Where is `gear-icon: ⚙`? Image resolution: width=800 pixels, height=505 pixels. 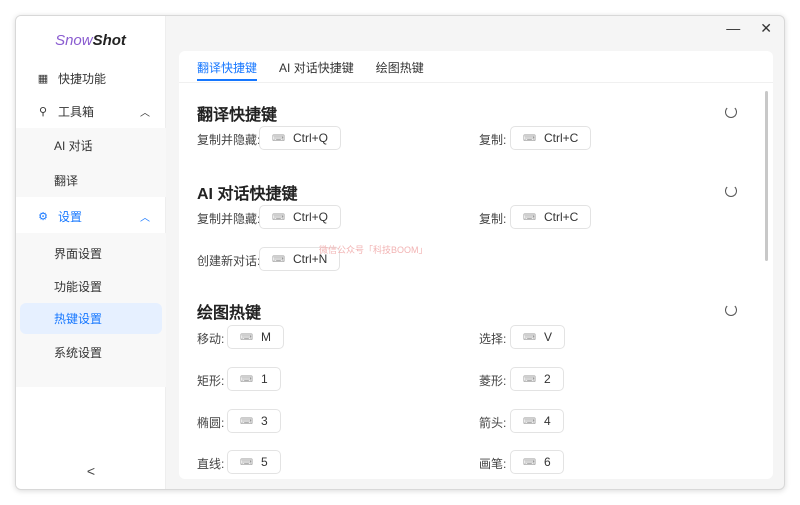
gear-icon: ⚙ is located at coordinates (43, 217).